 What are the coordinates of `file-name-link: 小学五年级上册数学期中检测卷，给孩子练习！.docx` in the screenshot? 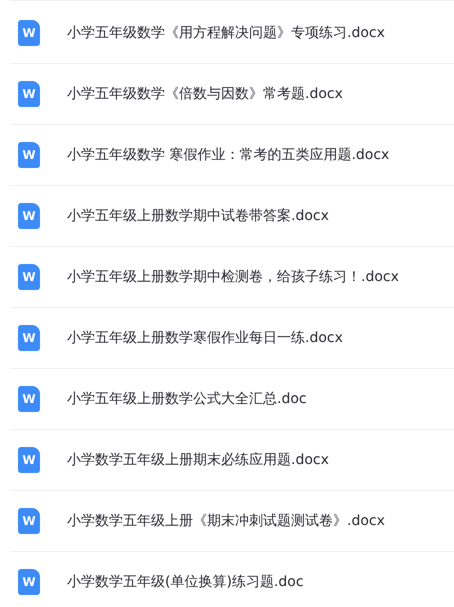 It's located at (233, 277).